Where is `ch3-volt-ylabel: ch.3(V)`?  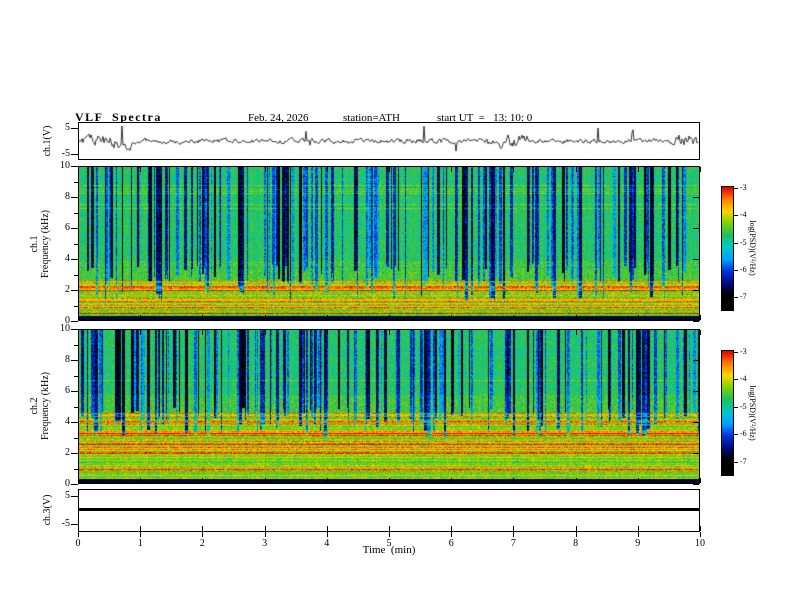
ch3-volt-ylabel: ch.3(V) is located at coordinates (47, 510).